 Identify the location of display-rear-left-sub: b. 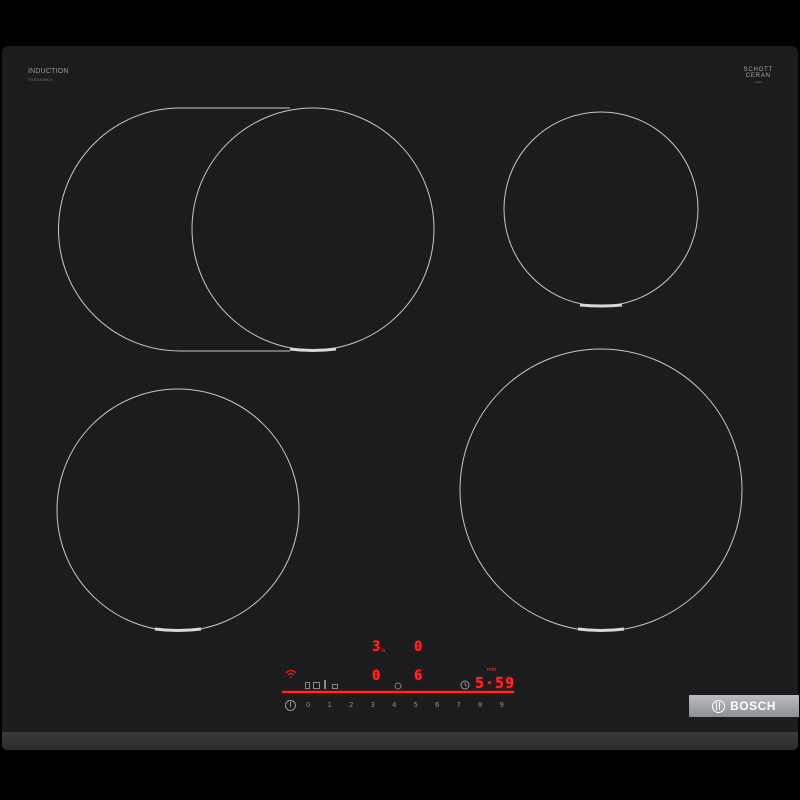
(384, 651).